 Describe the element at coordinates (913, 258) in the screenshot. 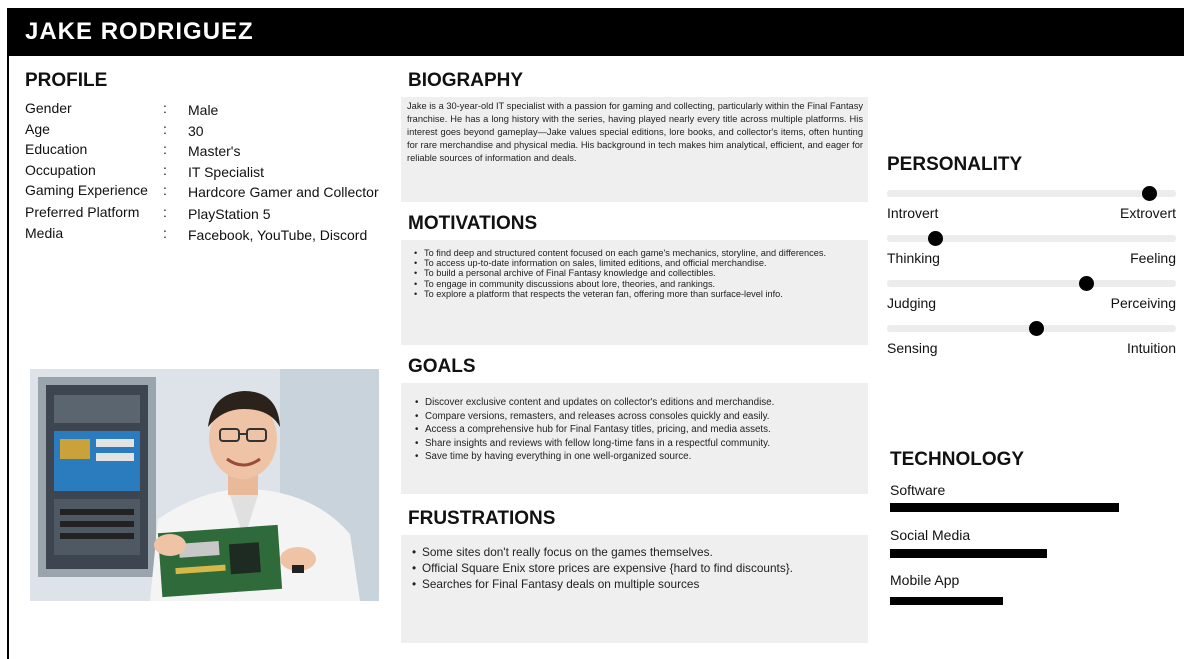

I see `trait-label-left: Thinking` at that location.